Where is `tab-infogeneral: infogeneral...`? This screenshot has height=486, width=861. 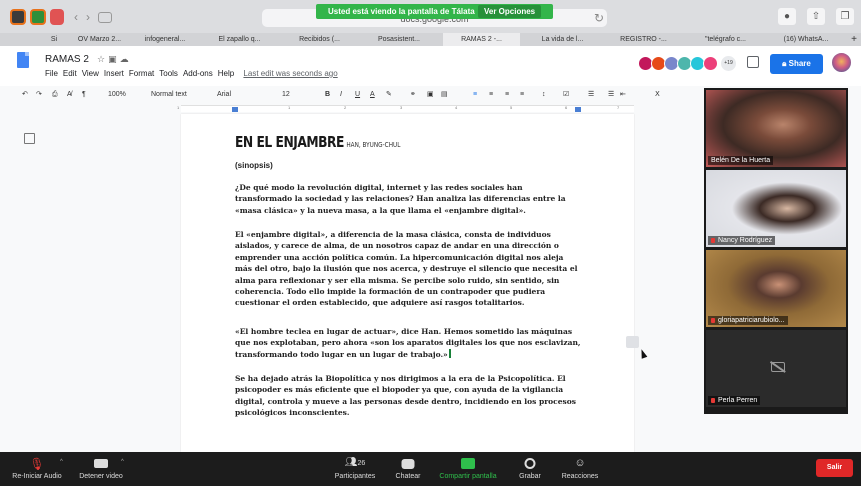
tab-infogeneral: infogeneral... is located at coordinates (165, 39).